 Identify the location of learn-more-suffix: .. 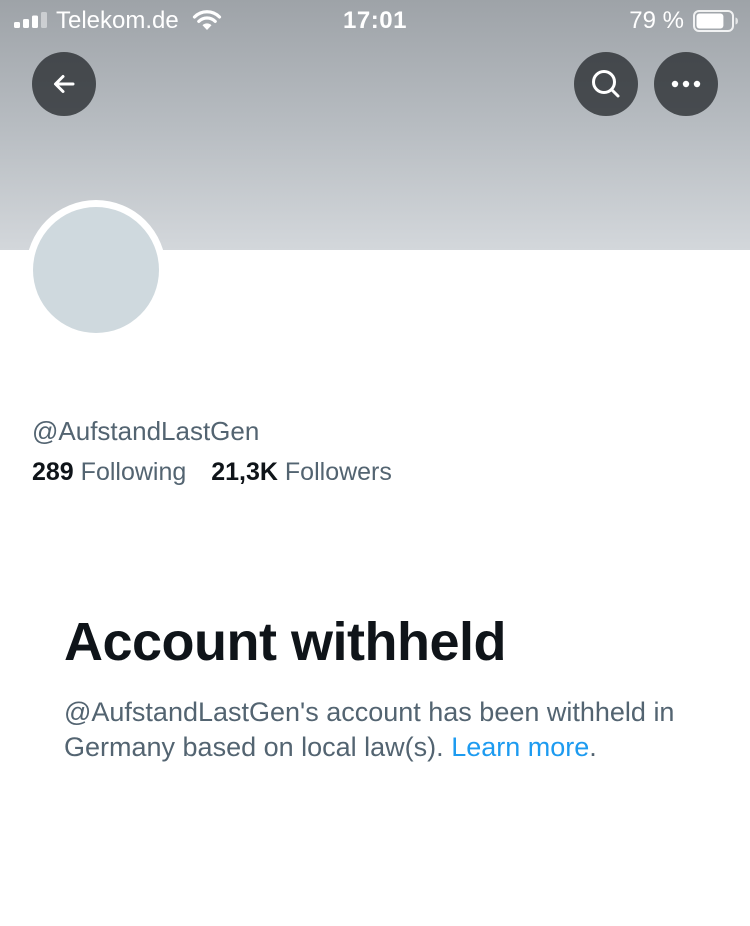
(593, 747).